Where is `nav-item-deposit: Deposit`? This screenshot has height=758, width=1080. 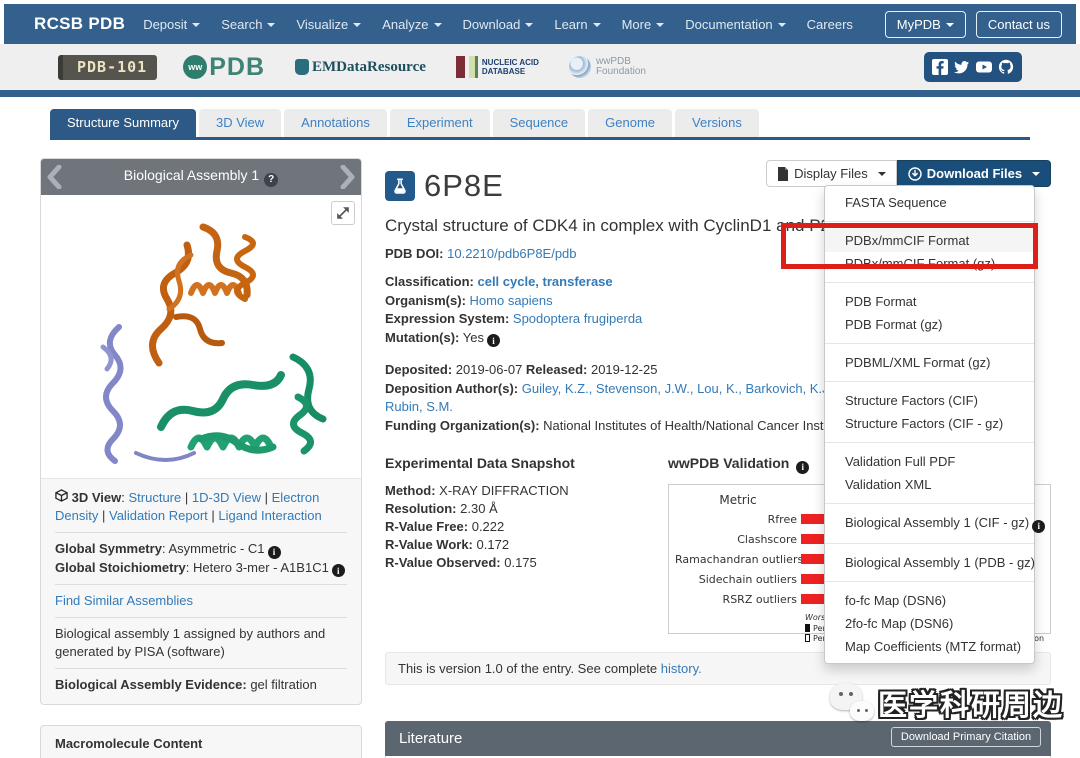 nav-item-deposit: Deposit is located at coordinates (172, 24).